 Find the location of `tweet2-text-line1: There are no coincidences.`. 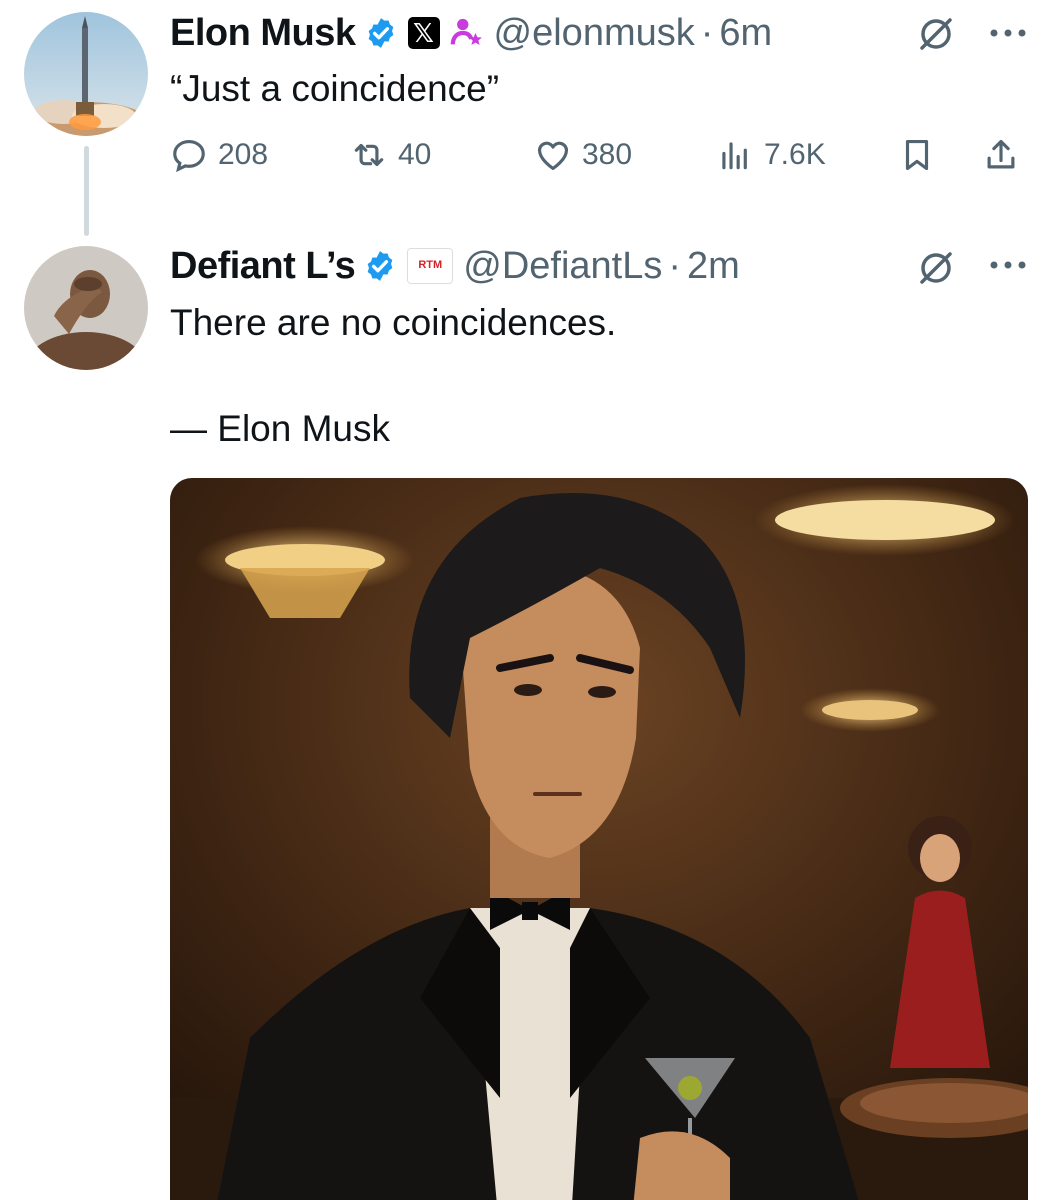

tweet2-text-line1: There are no coincidences. is located at coordinates (393, 322).